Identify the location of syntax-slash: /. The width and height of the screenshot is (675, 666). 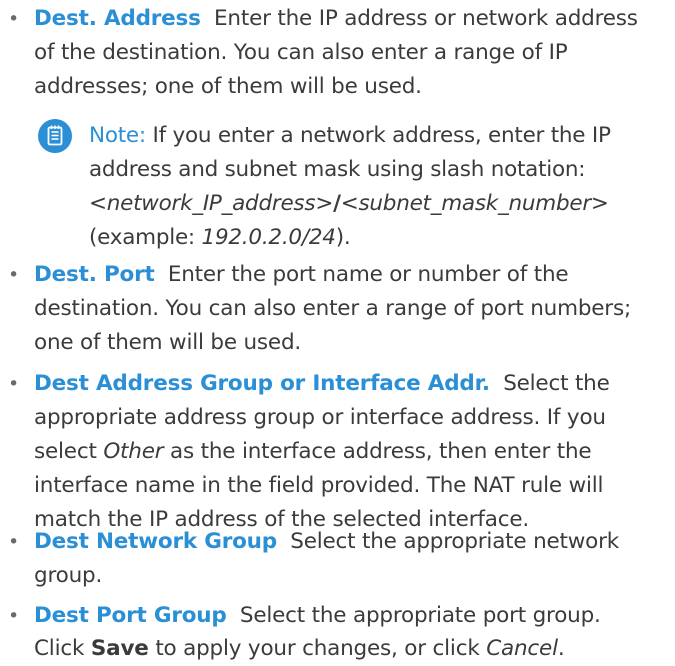
(337, 203).